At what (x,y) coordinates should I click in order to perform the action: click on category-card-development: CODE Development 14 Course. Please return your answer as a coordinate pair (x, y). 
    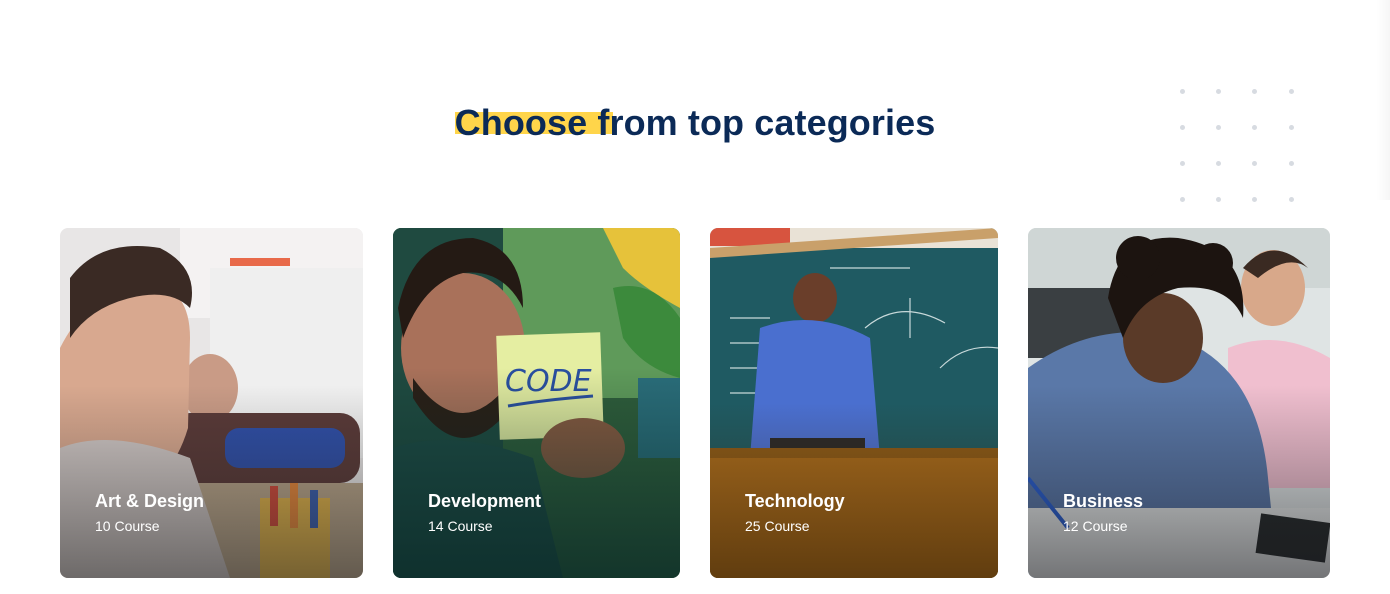
    Looking at the image, I should click on (536, 403).